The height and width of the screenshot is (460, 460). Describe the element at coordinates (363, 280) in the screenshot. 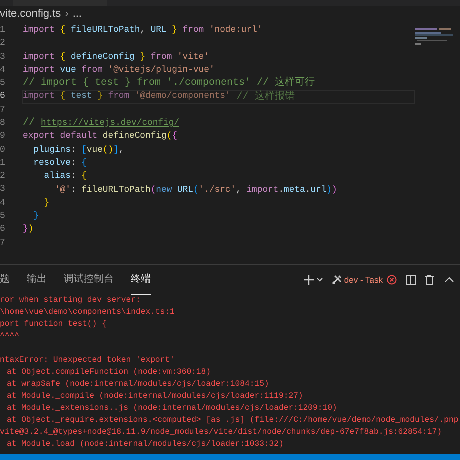

I see `task-label: dev - Task` at that location.